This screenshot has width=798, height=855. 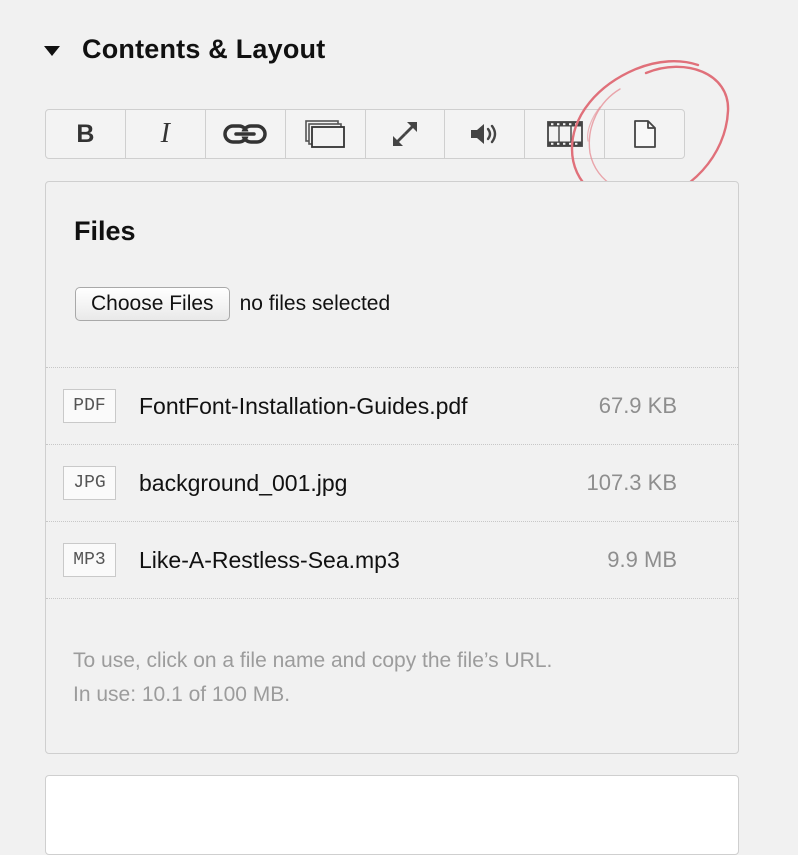 I want to click on file-button, so click(x=644, y=134).